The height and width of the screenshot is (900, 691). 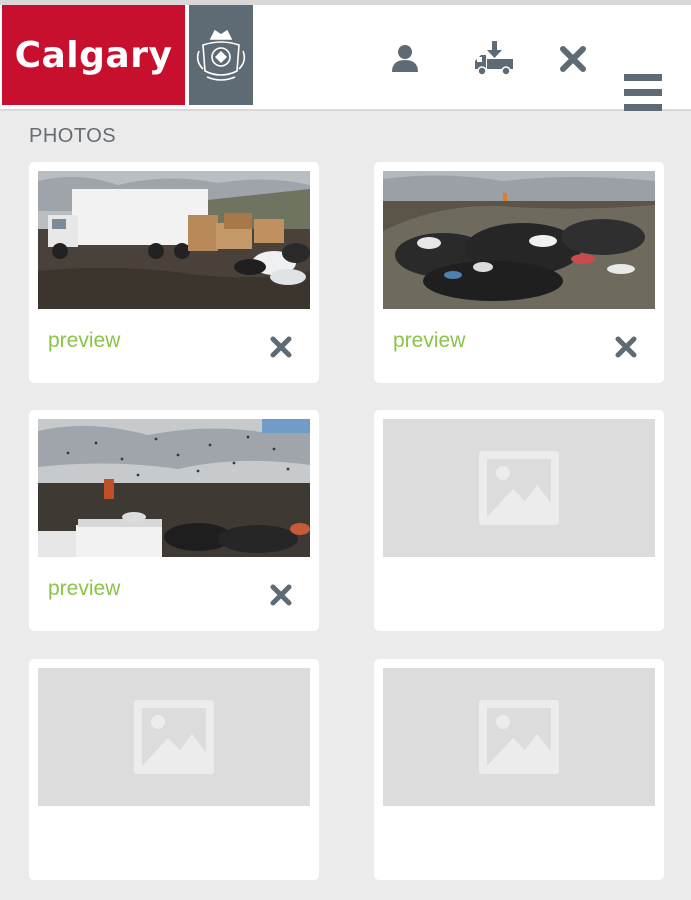 What do you see at coordinates (73, 136) in the screenshot?
I see `photos-section-title: PHOTOS` at bounding box center [73, 136].